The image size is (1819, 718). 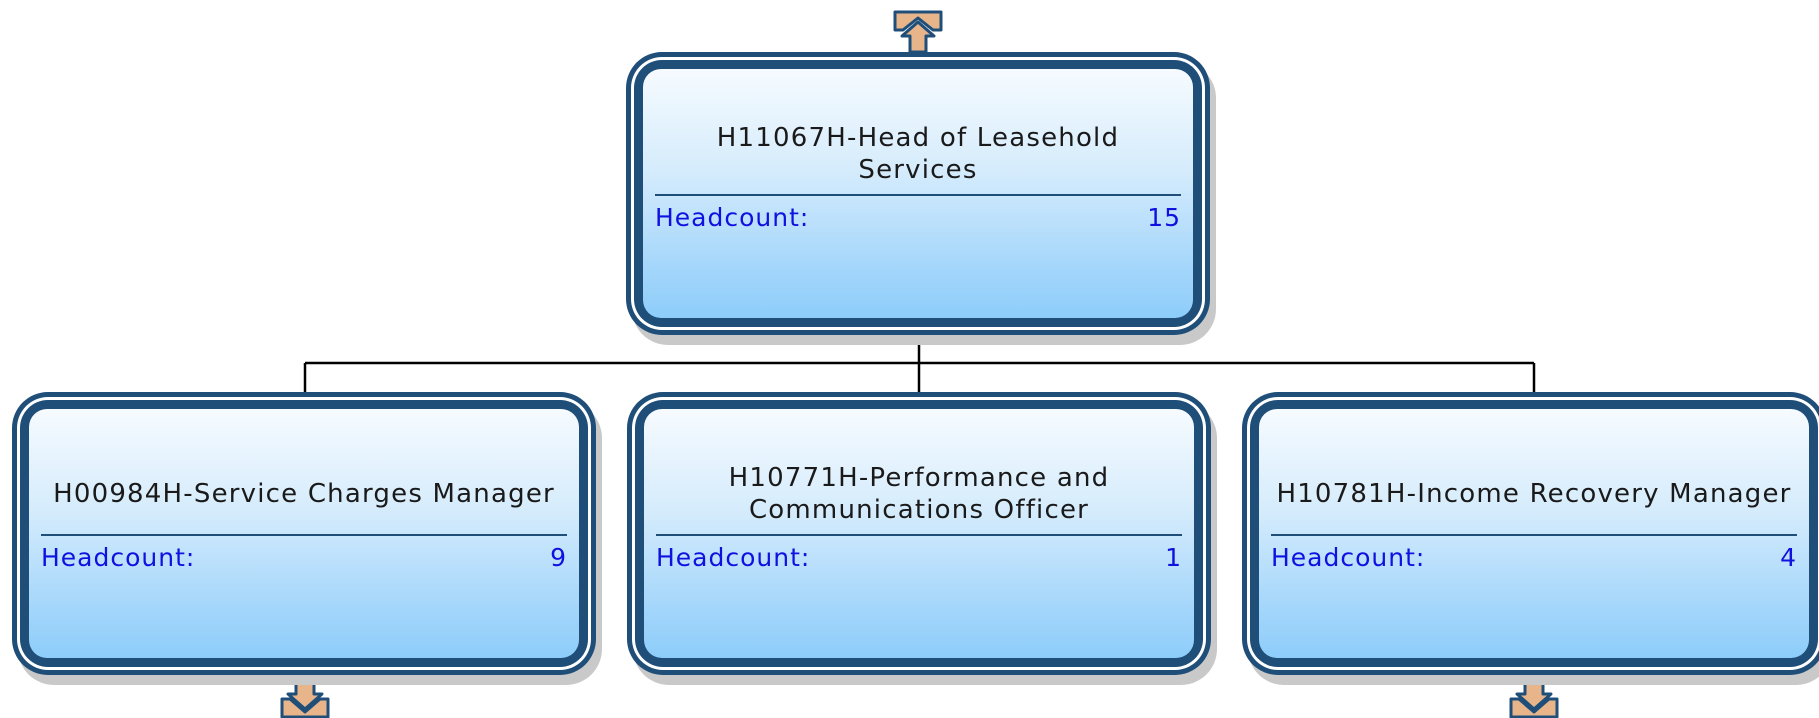 What do you see at coordinates (1534, 494) in the screenshot?
I see `node-title: H10781H-Income Recovery Manager` at bounding box center [1534, 494].